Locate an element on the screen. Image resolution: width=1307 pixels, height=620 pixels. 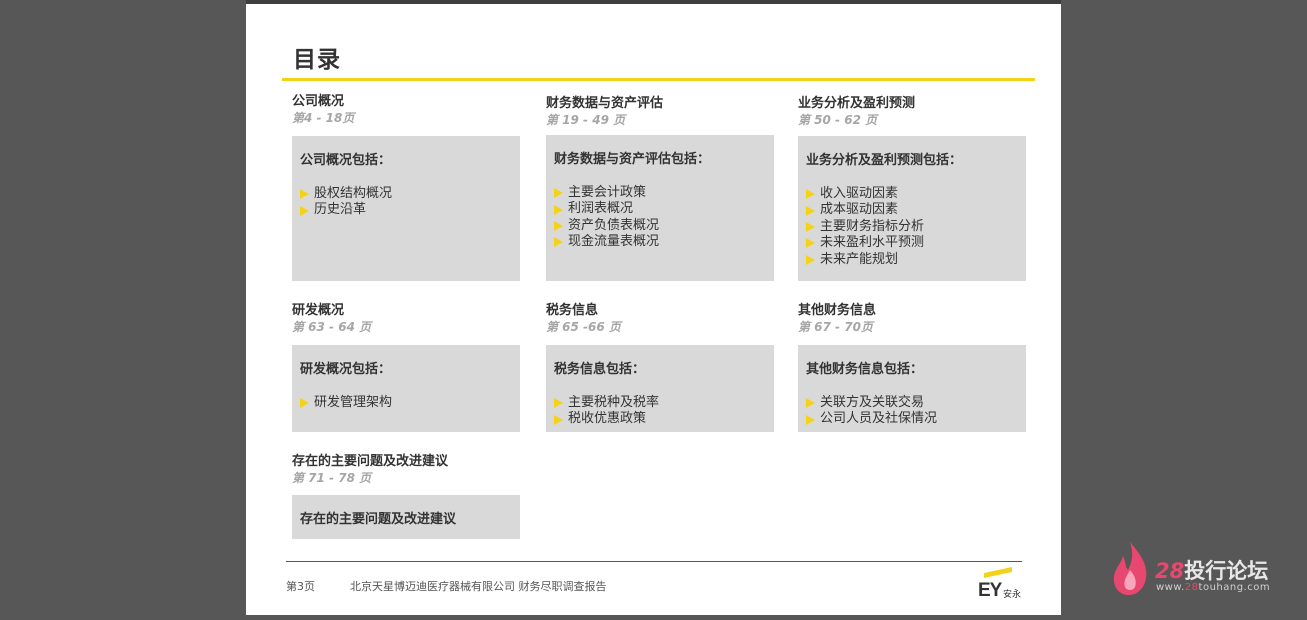
section-box-intro: 税务信息包括： is located at coordinates (600, 369).